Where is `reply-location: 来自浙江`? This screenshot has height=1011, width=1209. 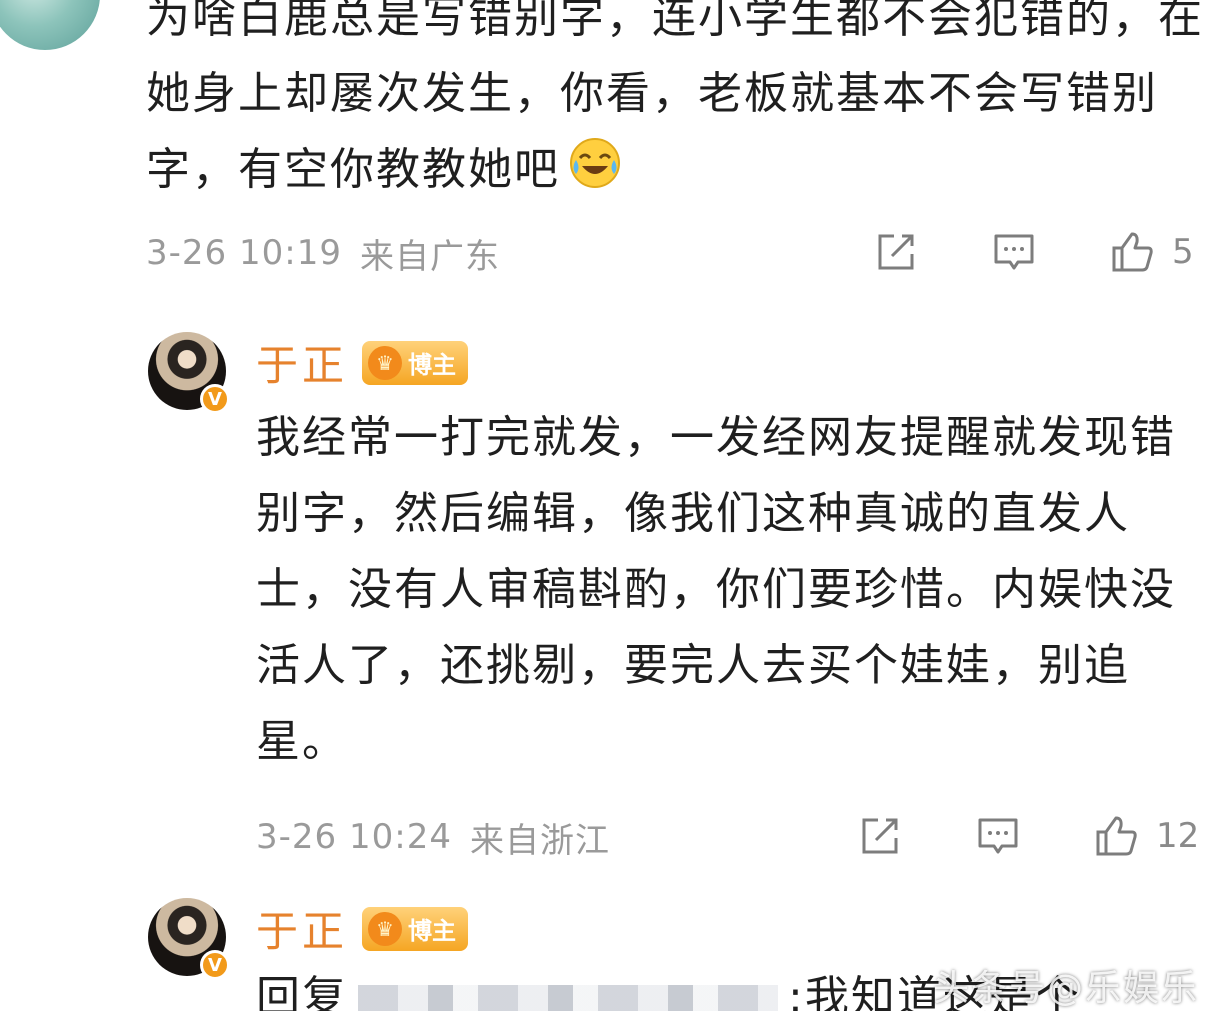 reply-location: 来自浙江 is located at coordinates (539, 840).